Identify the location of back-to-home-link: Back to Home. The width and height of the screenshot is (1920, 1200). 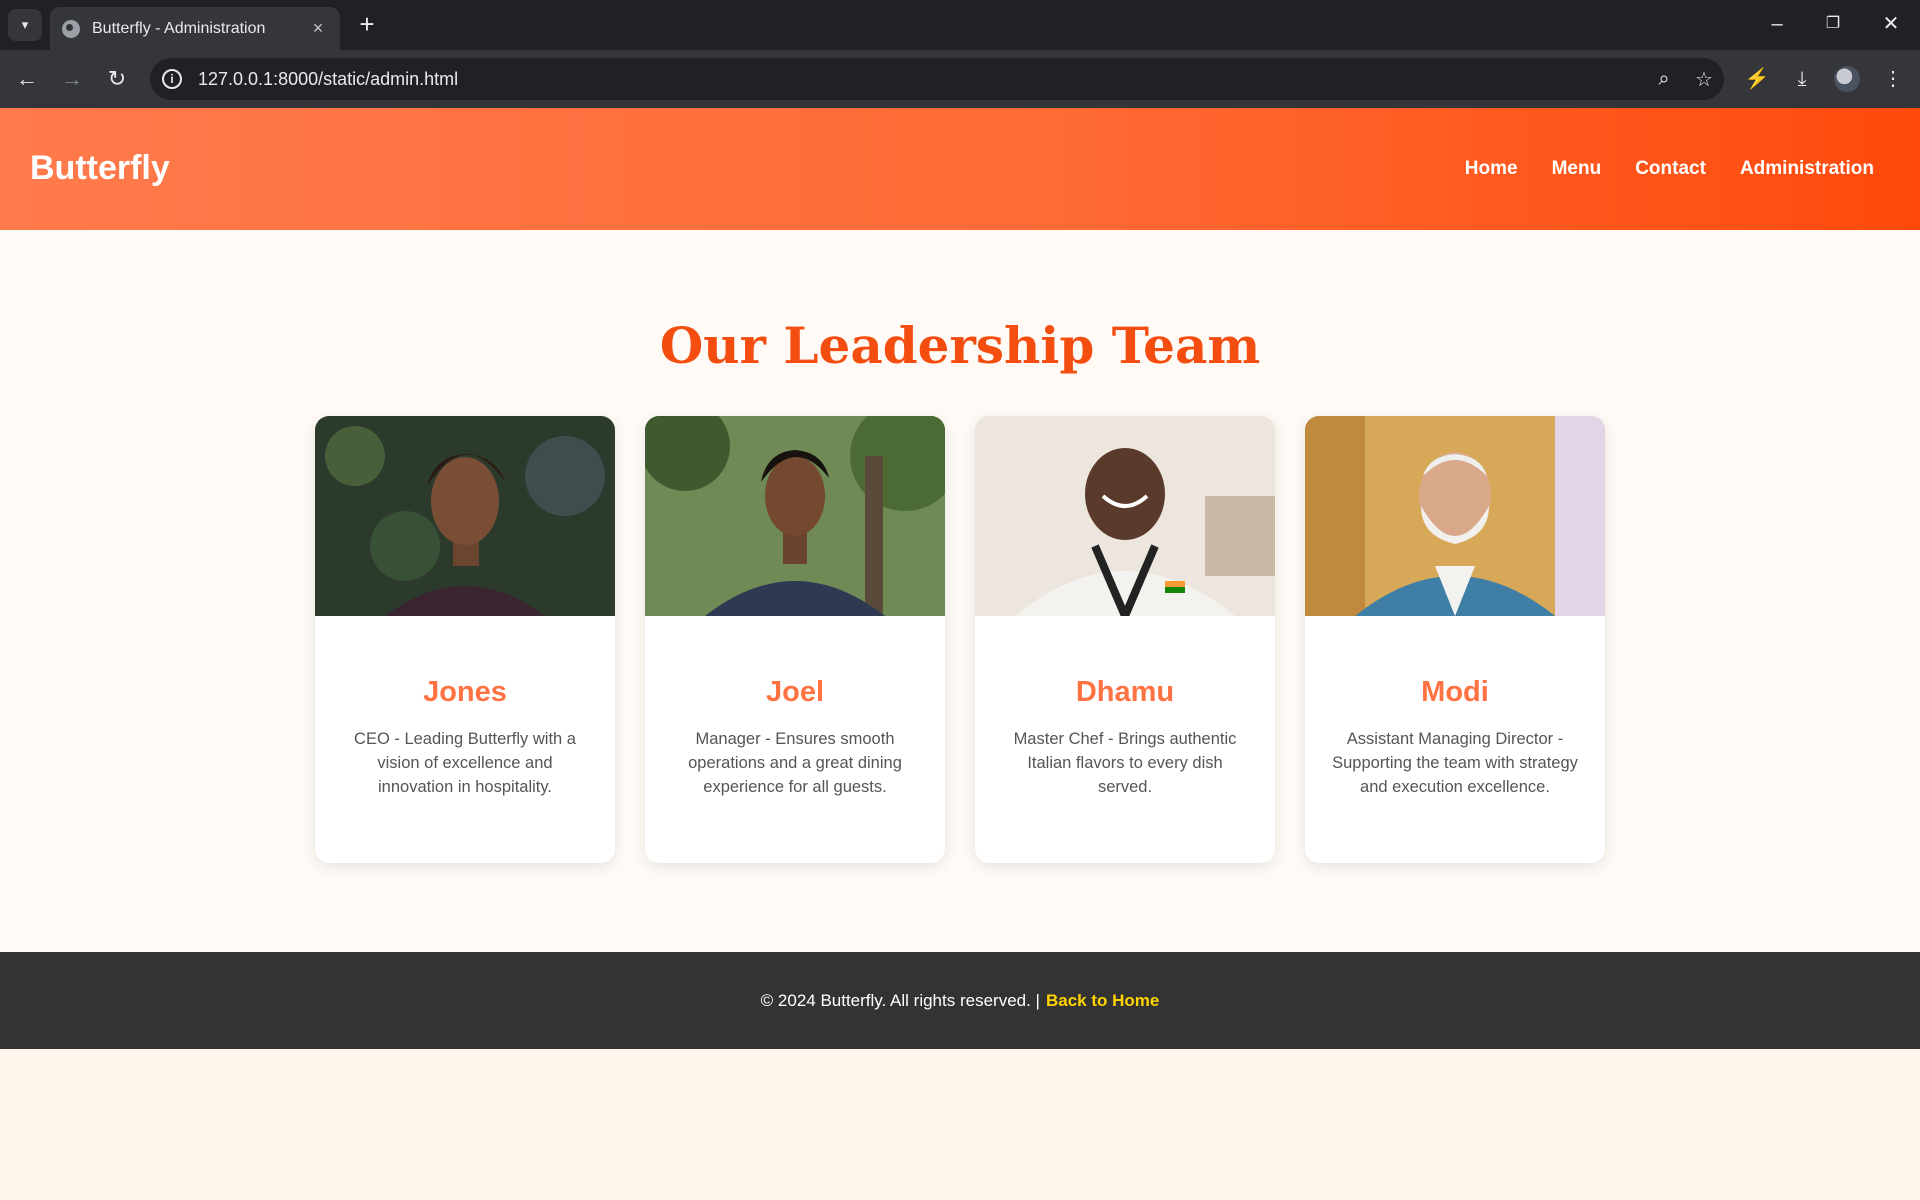
(1102, 1001).